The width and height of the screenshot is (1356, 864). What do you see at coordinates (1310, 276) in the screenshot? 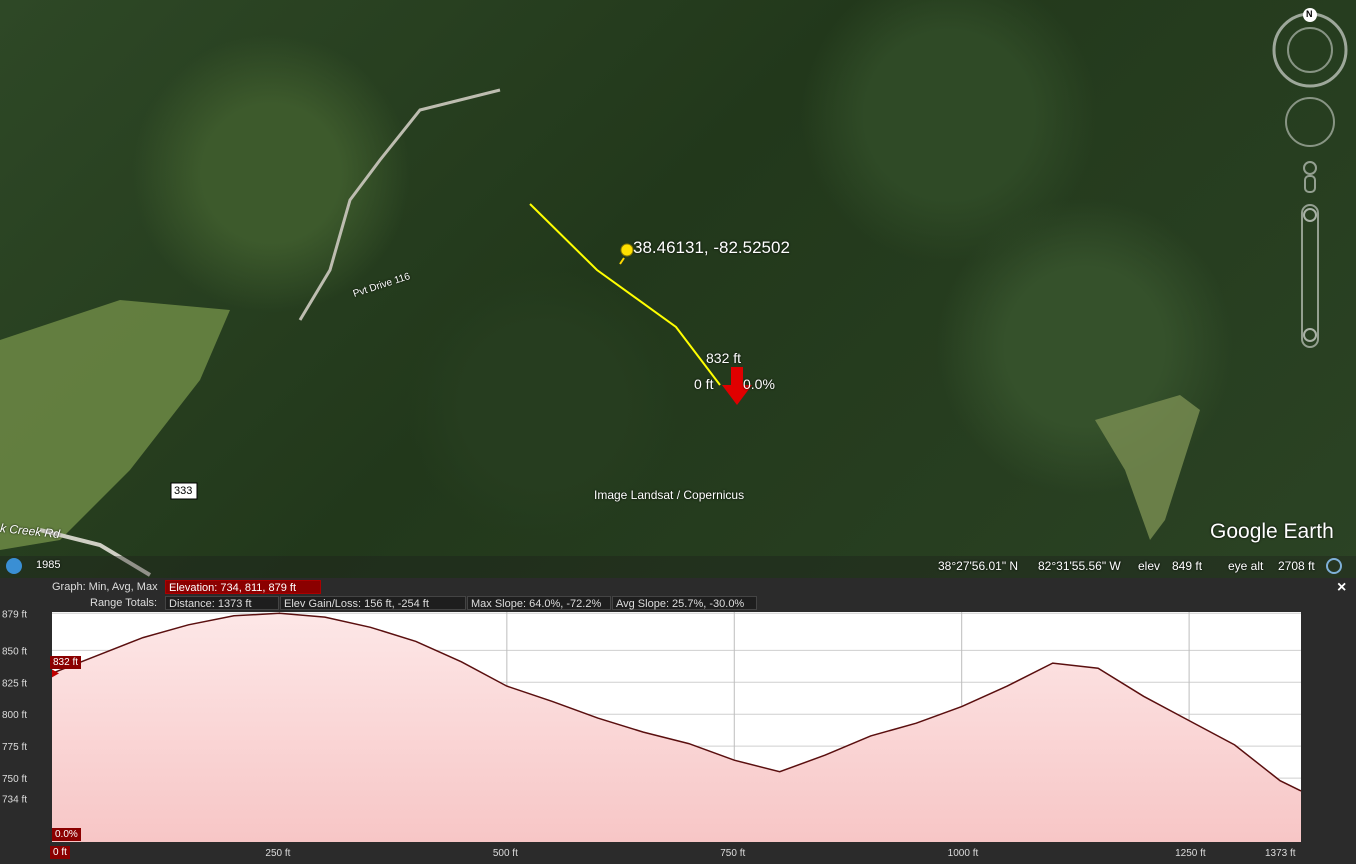
I see `zoom-slider` at bounding box center [1310, 276].